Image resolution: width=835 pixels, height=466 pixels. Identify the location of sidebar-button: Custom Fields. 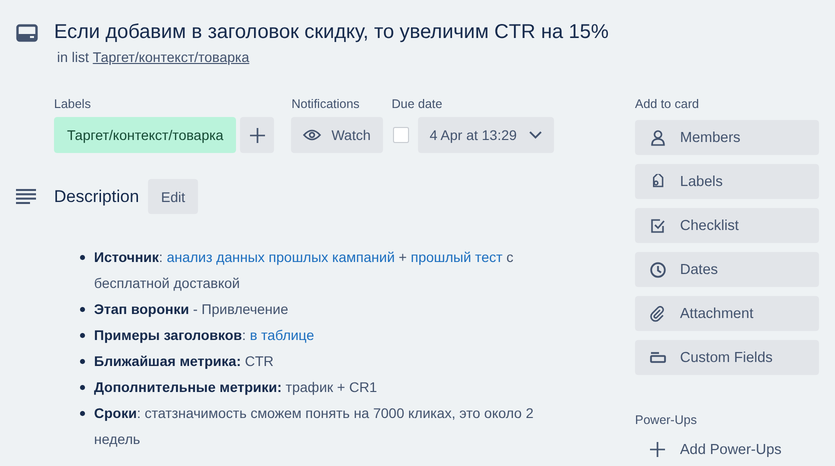
(727, 357).